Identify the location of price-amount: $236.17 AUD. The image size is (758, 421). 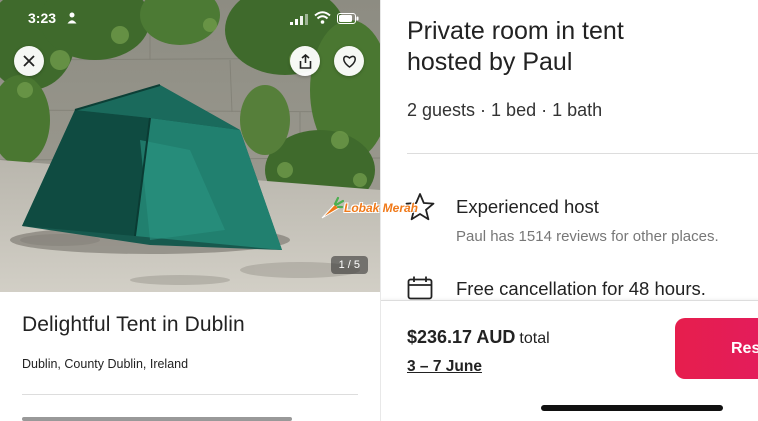
(461, 337).